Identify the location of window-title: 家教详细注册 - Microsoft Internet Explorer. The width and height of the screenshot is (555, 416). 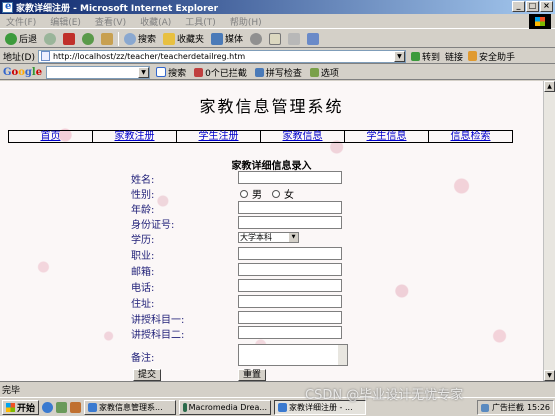
(117, 8).